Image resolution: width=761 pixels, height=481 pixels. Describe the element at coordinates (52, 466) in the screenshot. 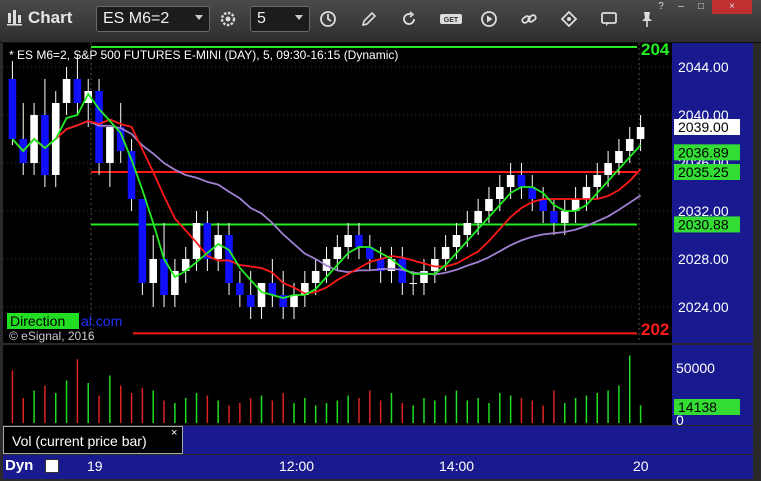

I see `dynamic-toggle-icon` at that location.